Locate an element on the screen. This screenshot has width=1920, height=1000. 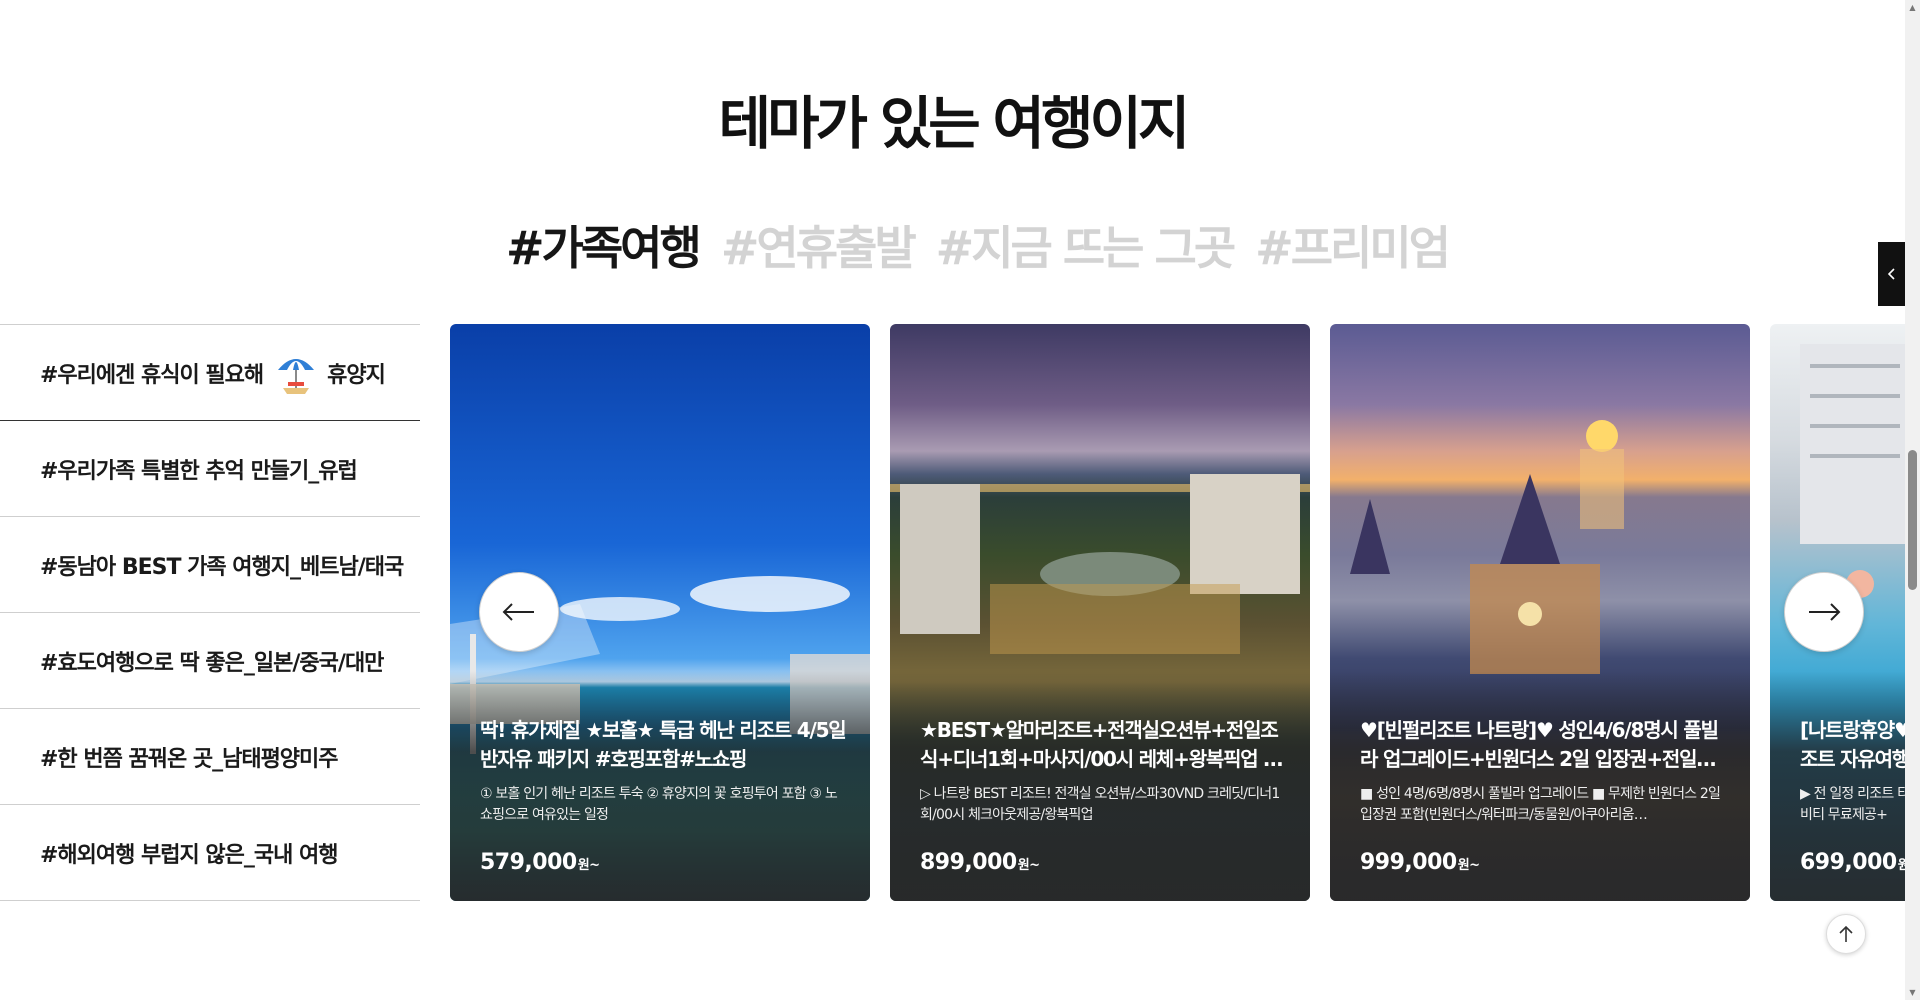
price-value: 699,000 is located at coordinates (1848, 862).